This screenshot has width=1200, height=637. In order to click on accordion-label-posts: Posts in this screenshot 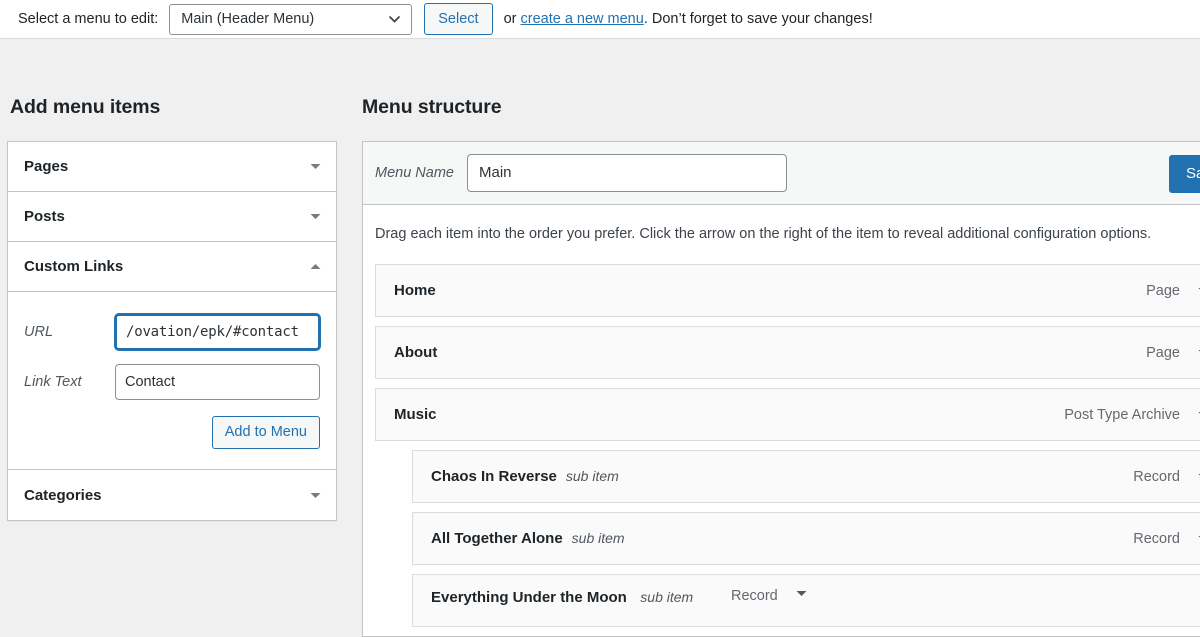, I will do `click(44, 216)`.